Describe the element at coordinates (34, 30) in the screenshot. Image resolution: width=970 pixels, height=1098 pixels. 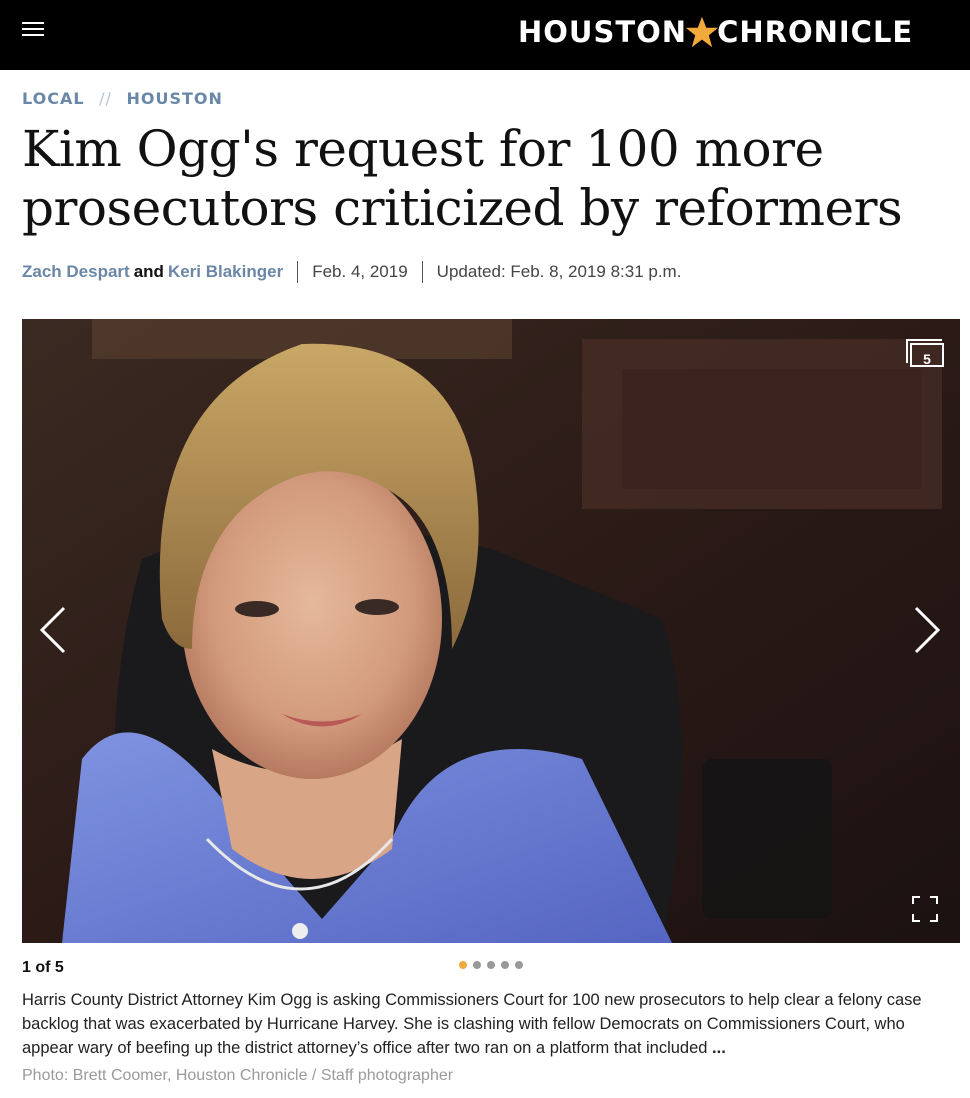
I see `hamburger-menu-icon` at that location.